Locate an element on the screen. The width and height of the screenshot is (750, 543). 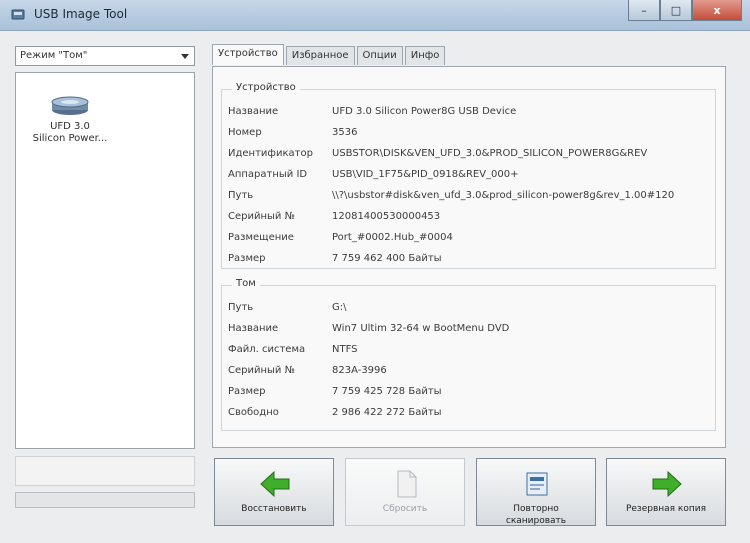
info-value: 7 759 425 728 Байты is located at coordinates (387, 391).